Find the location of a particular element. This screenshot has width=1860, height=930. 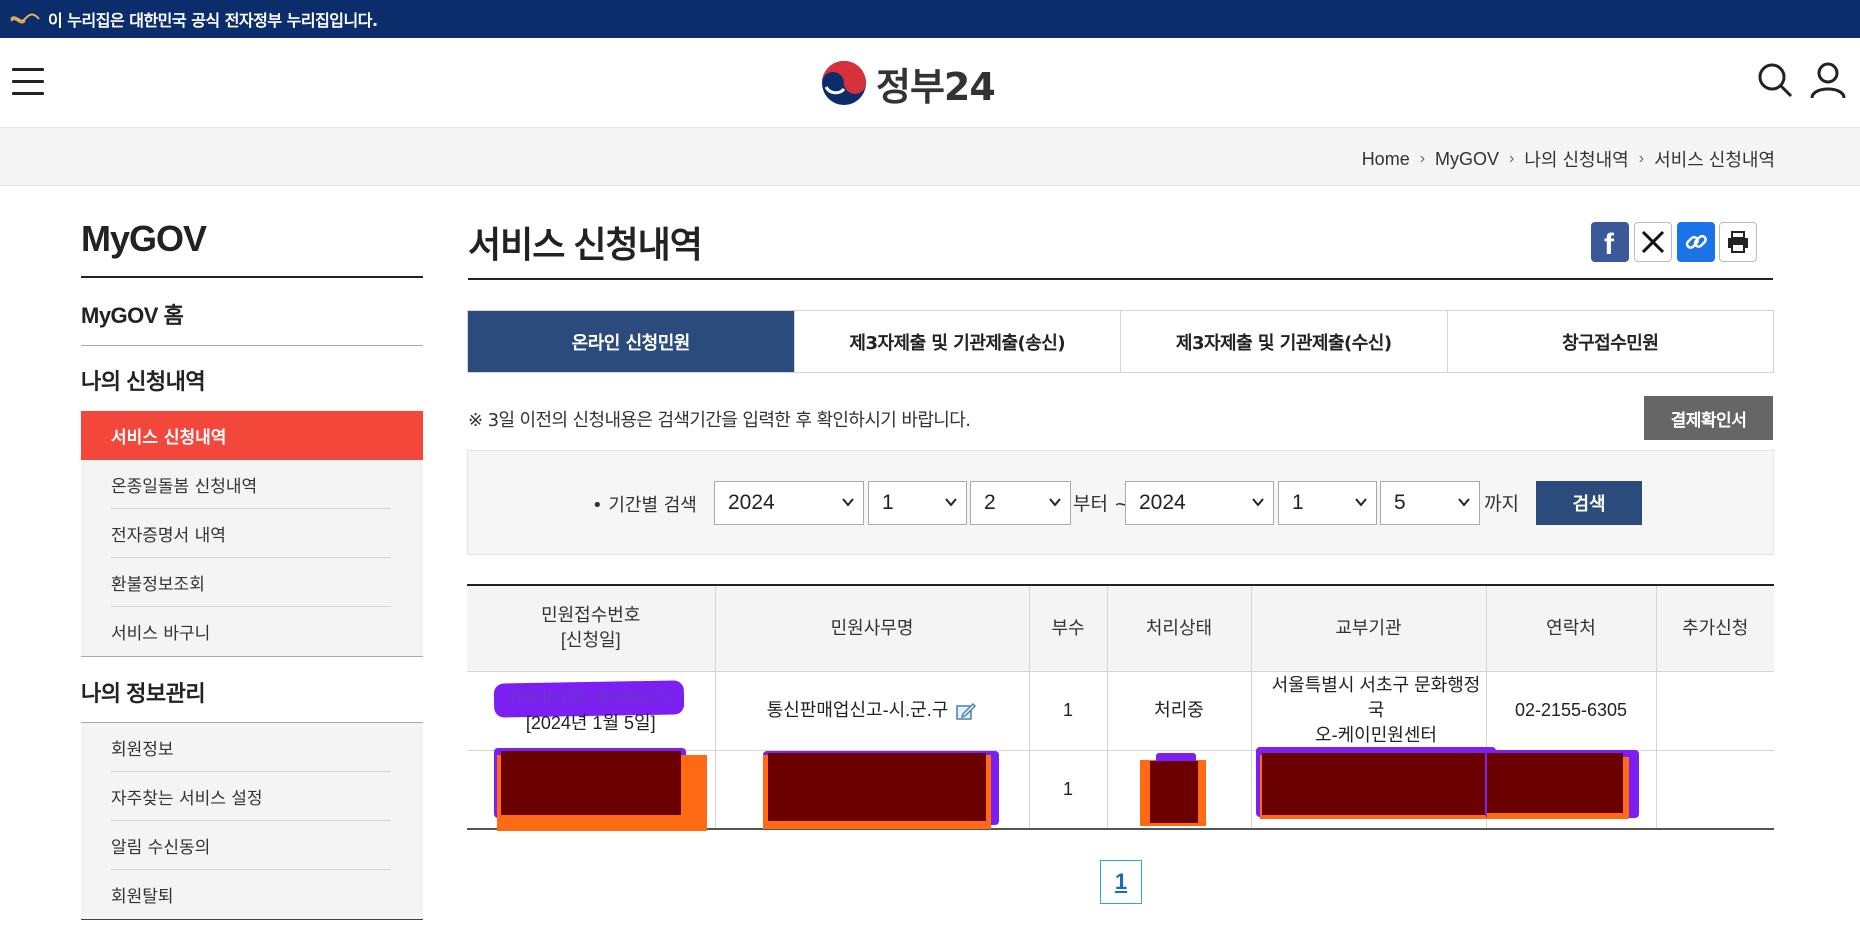

edit-icon is located at coordinates (966, 711).